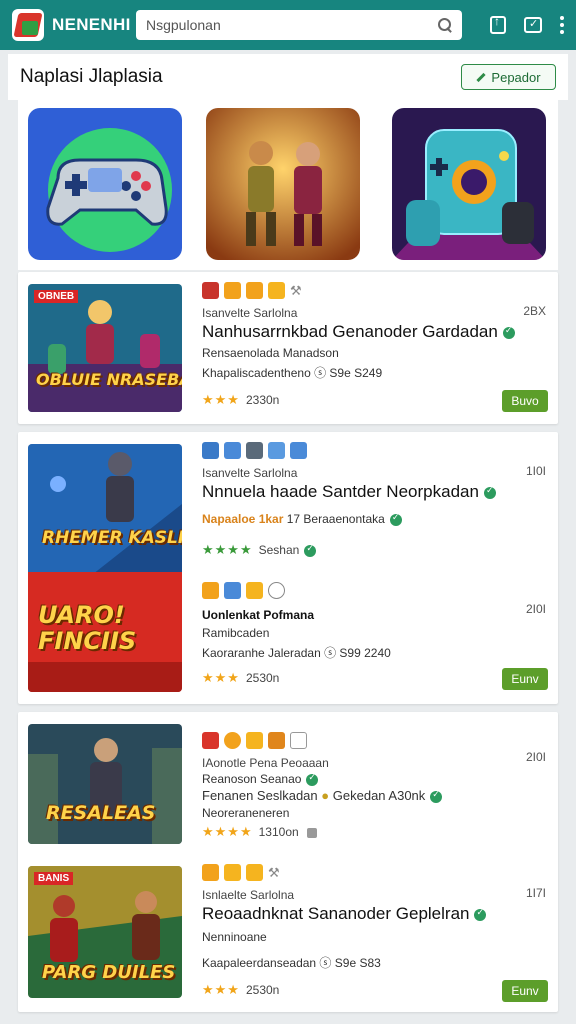 This screenshot has height=1024, width=576. What do you see at coordinates (236, 633) in the screenshot?
I see `game-subtitle: Ramibcaden` at bounding box center [236, 633].